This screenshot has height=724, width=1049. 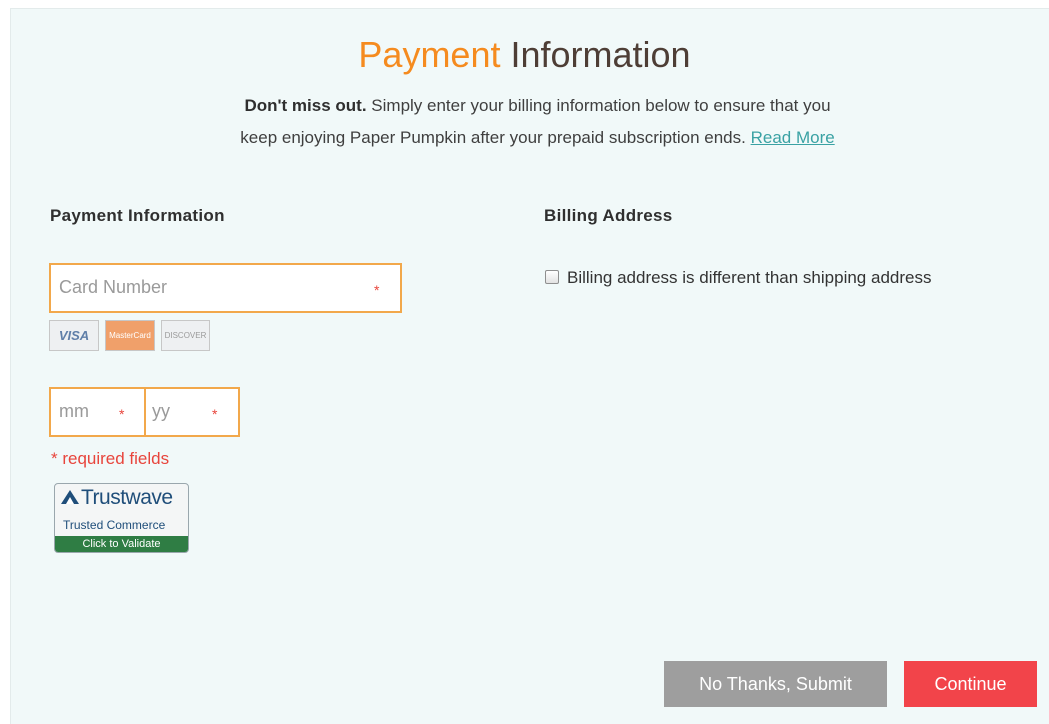 I want to click on intro-bold: Don't miss out., so click(x=305, y=105).